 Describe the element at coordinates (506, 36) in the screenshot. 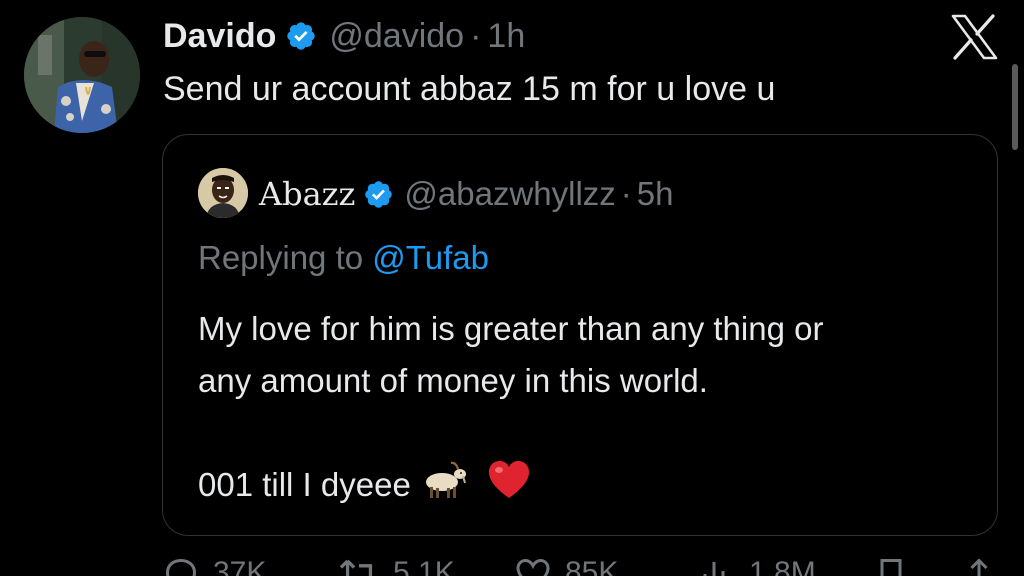

I see `tweet-timestamp: 1h` at that location.